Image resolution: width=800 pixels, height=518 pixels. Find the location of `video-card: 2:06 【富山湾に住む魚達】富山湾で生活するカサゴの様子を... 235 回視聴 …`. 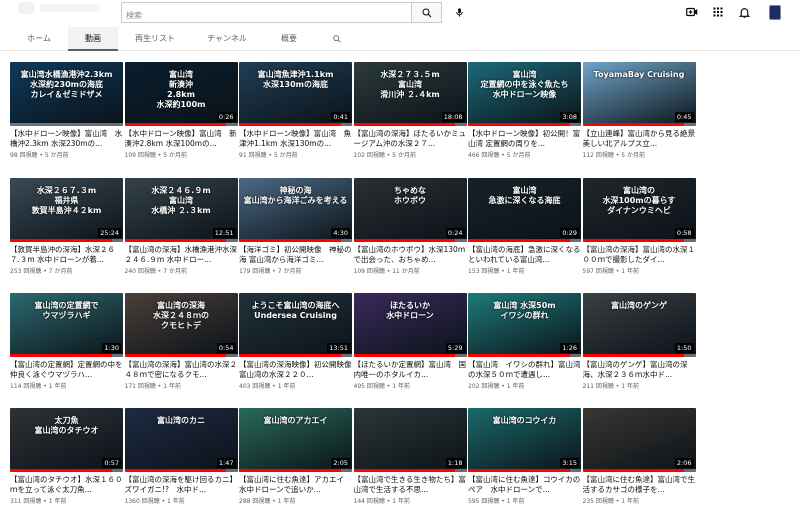

video-card: 2:06 【富山湾に住む魚達】富山湾で生活するカサゴの様子を... 235 回視聴 … is located at coordinates (639, 463).